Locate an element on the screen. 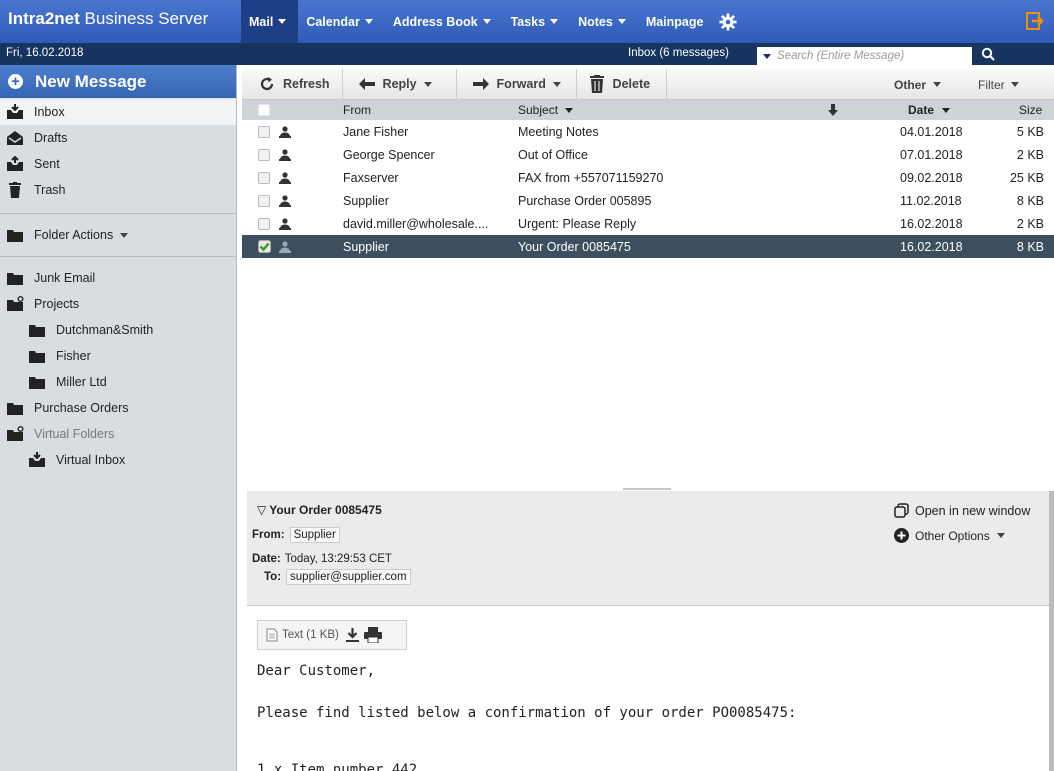 This screenshot has width=1054, height=771. search-button is located at coordinates (988, 54).